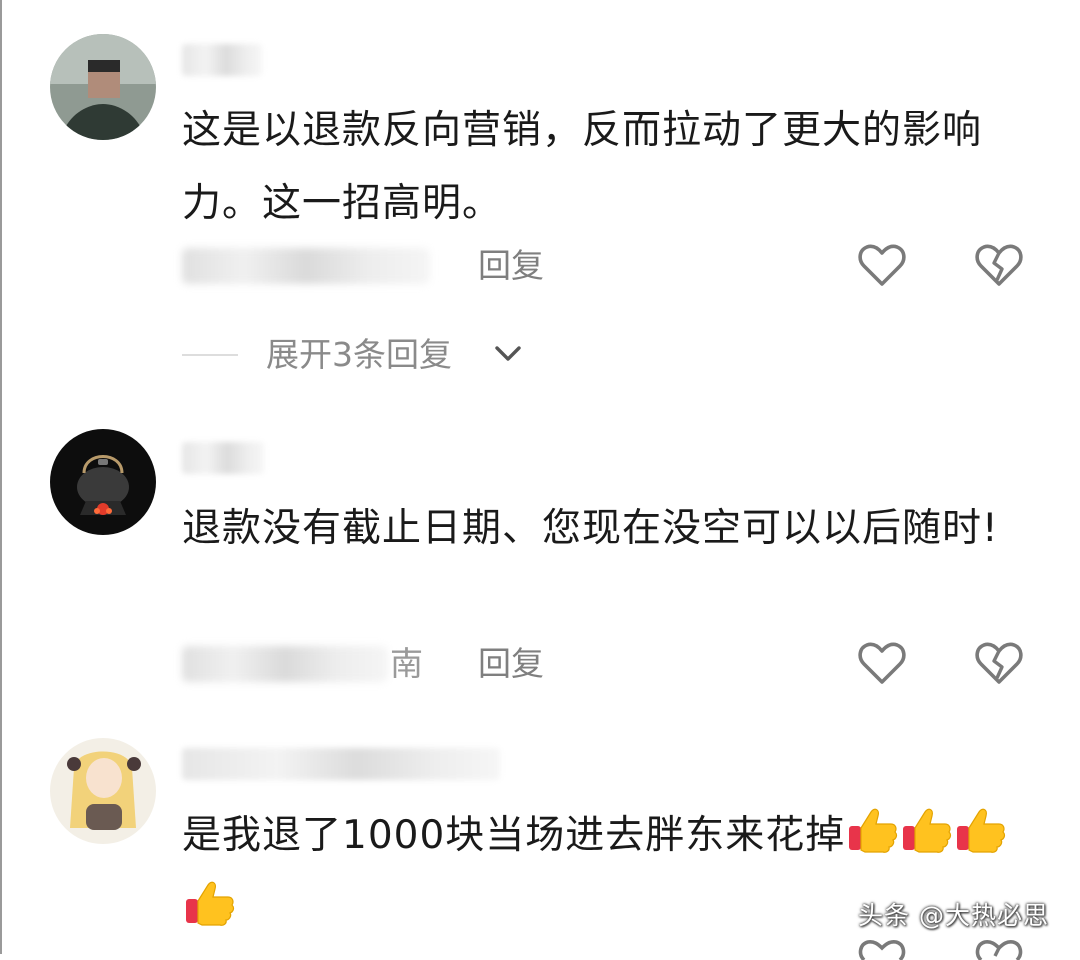 The height and width of the screenshot is (960, 1080). What do you see at coordinates (590, 528) in the screenshot?
I see `comment-text: 退款没有截止日期、您现在没空可以以后随时!` at bounding box center [590, 528].